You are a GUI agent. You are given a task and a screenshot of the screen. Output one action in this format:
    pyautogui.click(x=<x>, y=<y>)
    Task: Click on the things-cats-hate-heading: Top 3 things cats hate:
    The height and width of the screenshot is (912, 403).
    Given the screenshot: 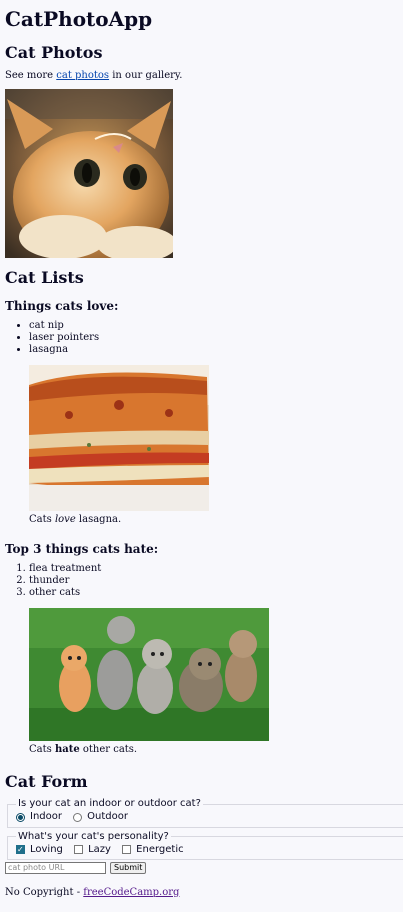 What is the action you would take?
    pyautogui.click(x=82, y=549)
    